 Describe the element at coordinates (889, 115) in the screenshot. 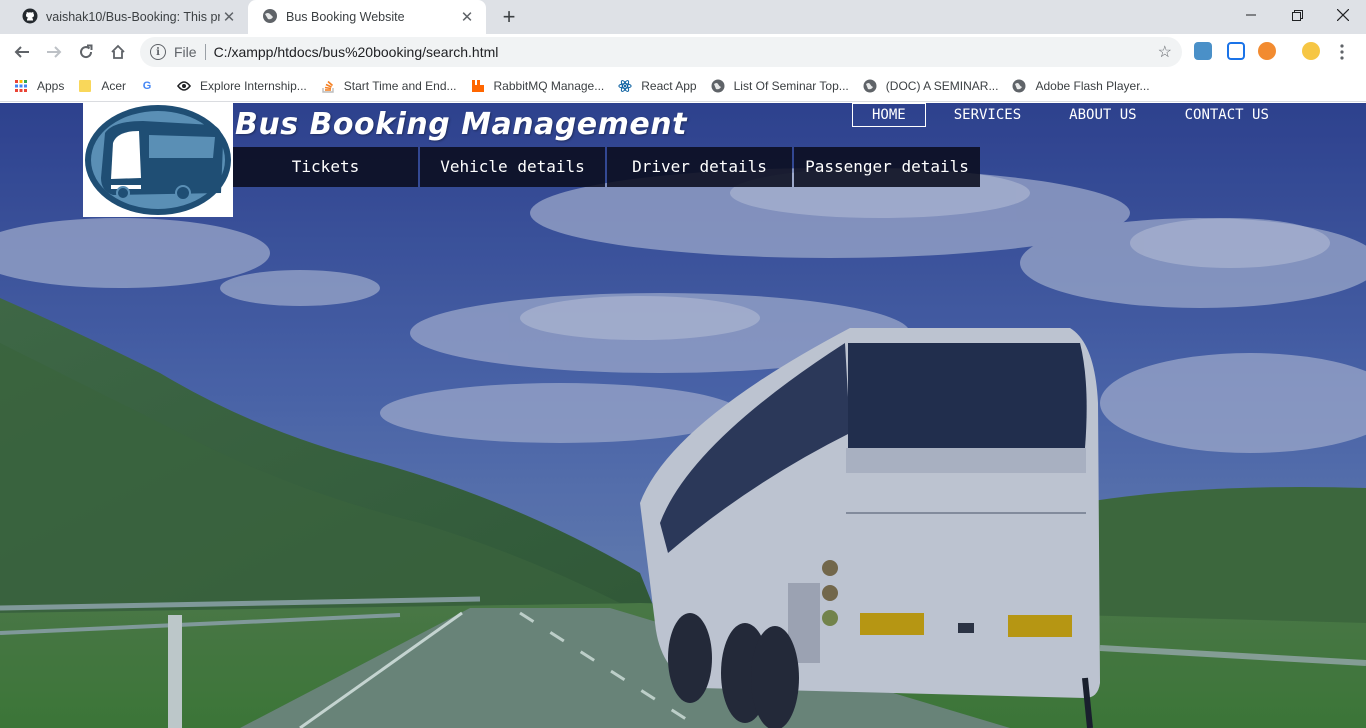

I see `nav-home: HOME` at that location.